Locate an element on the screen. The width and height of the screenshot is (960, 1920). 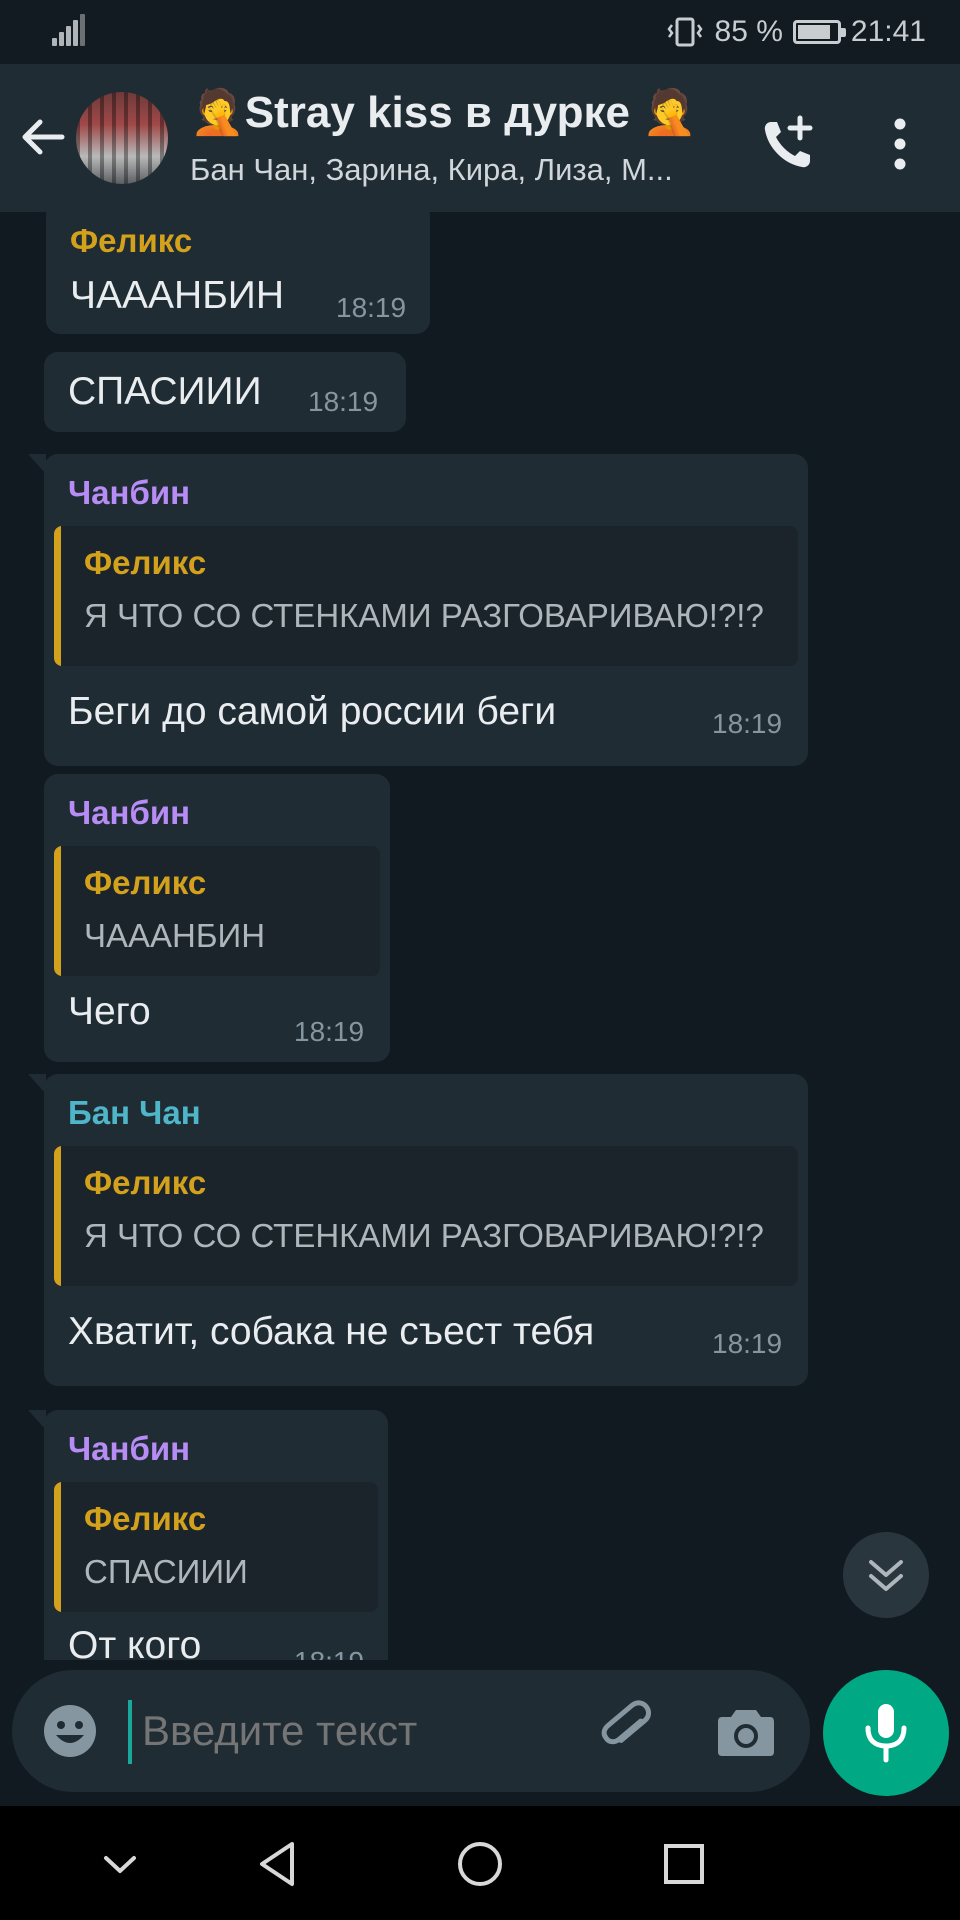
message-bubble: Феликс ЧАААНБИН 18:19 is located at coordinates (238, 273).